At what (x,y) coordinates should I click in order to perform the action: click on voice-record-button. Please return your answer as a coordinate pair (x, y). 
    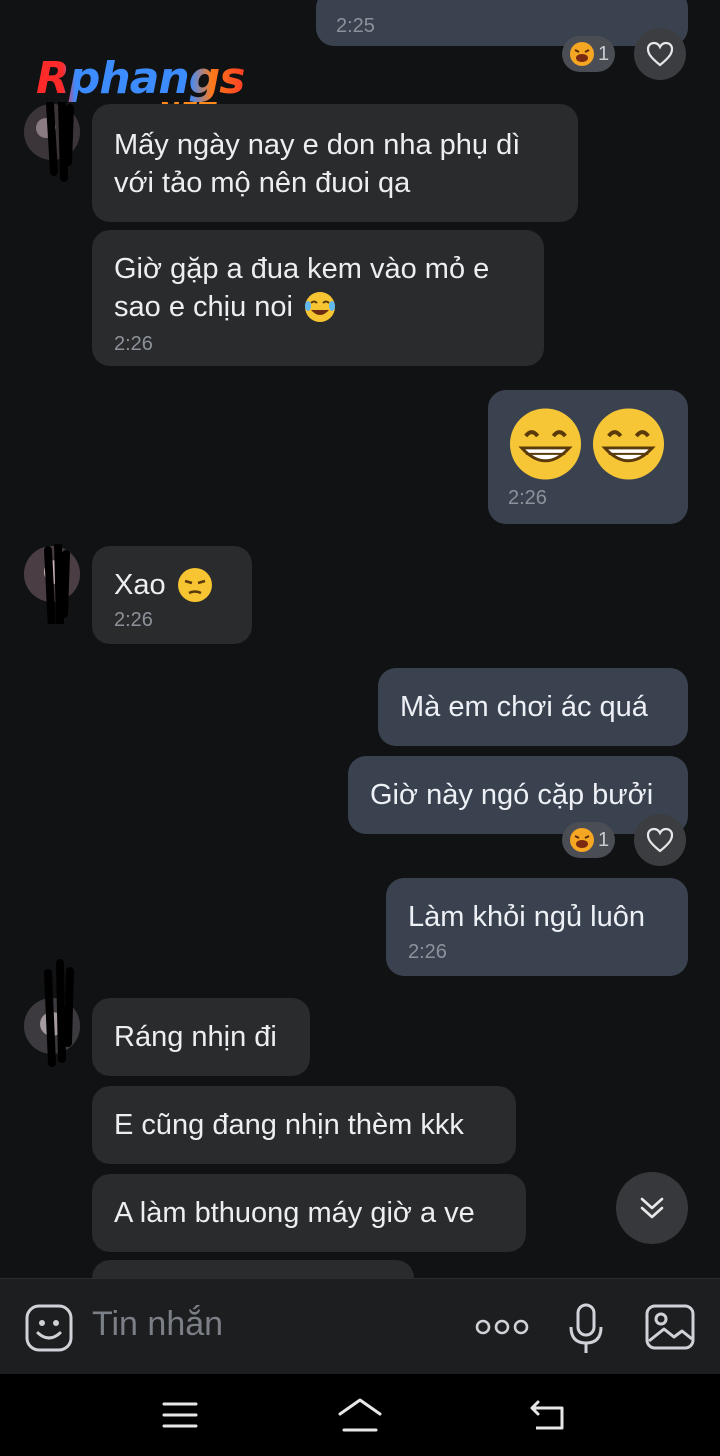
    Looking at the image, I should click on (586, 1331).